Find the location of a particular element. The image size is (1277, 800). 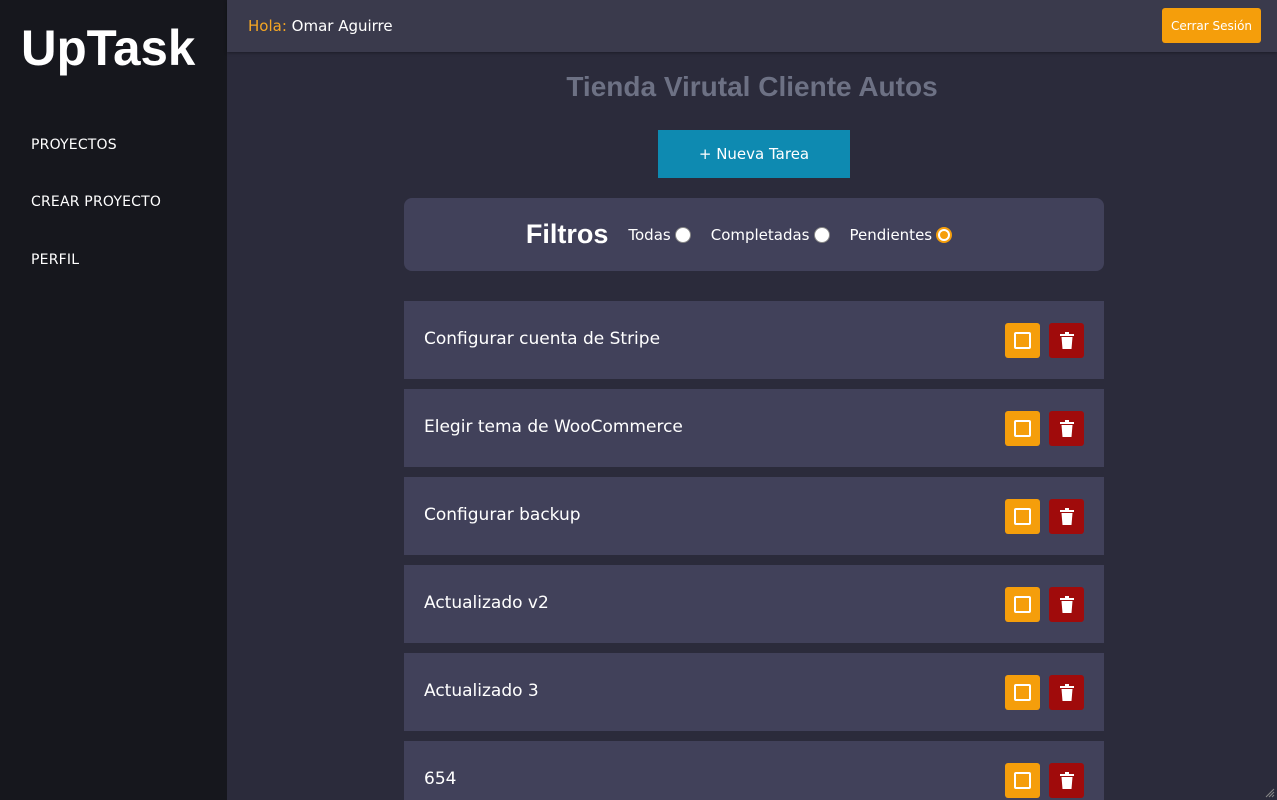

sidebar-item-proyectos: PROYECTOS is located at coordinates (74, 145).